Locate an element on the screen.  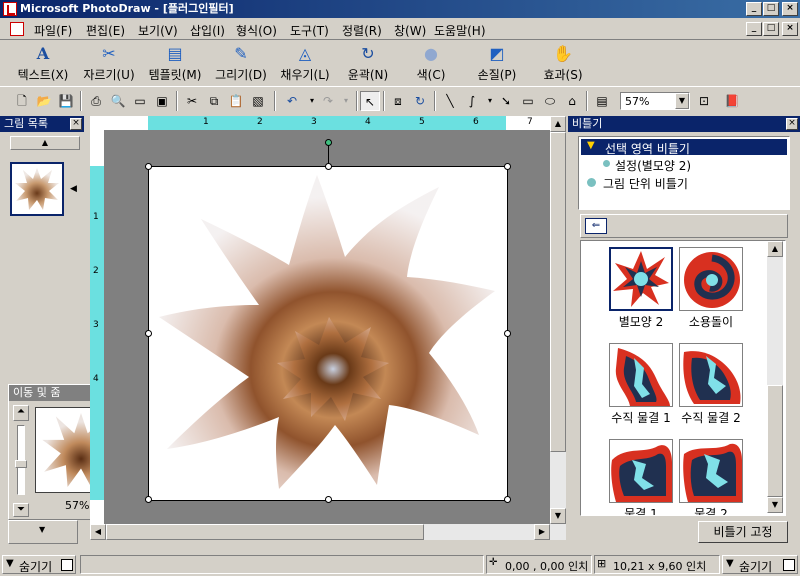
gallery-thumb-wave1 is located at coordinates (641, 471).